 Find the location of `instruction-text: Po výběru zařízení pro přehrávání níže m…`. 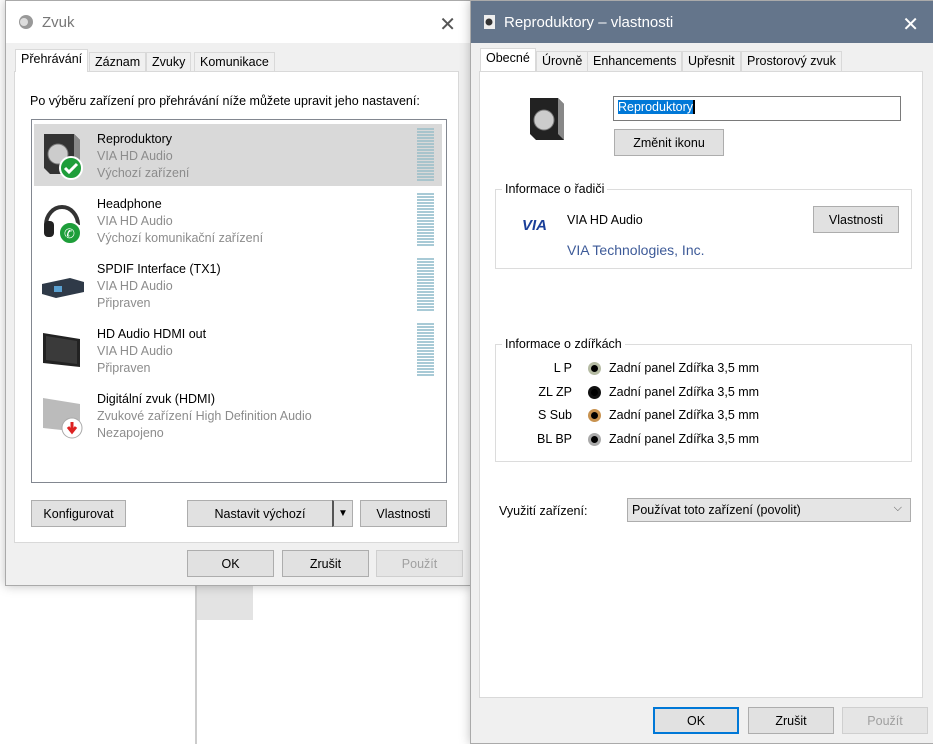

instruction-text: Po výběru zařízení pro přehrávání níže m… is located at coordinates (225, 101).